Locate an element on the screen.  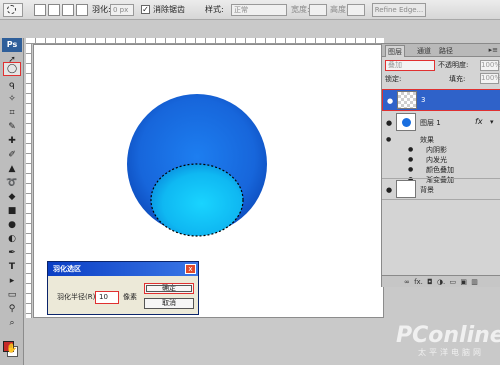
new-layer-icon: ▣ is located at coordinates (463, 282).